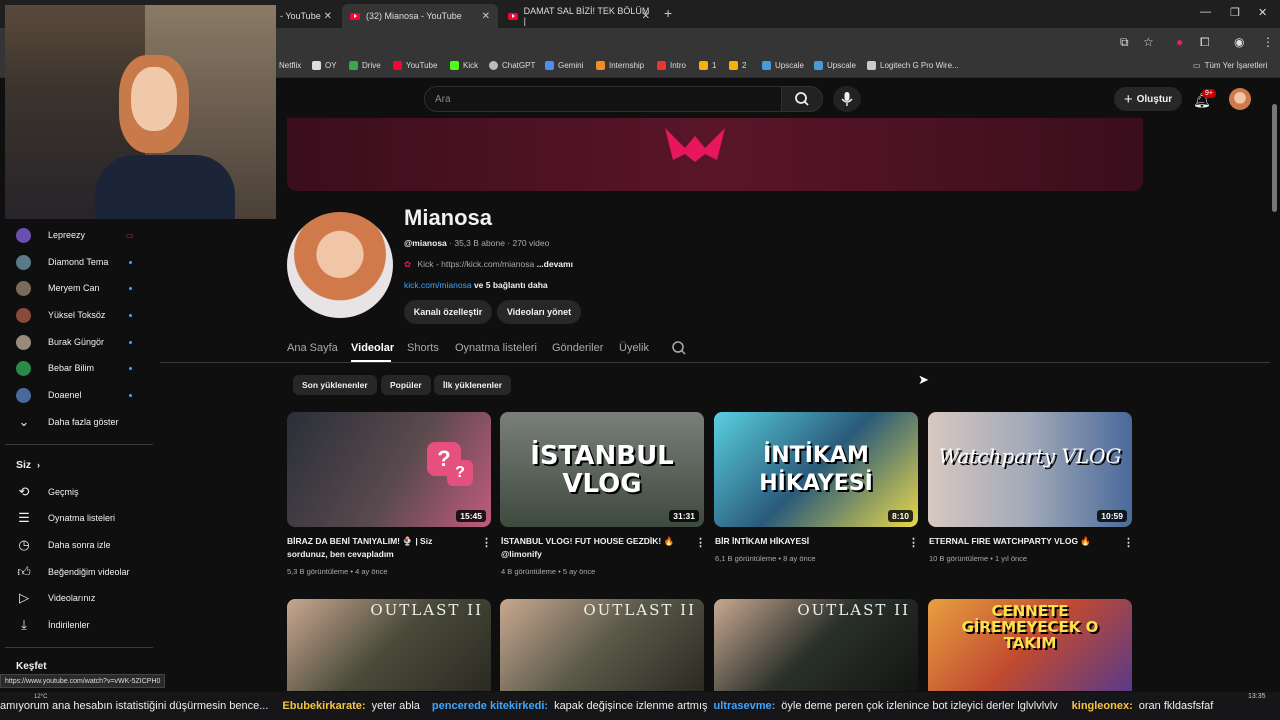 The height and width of the screenshot is (720, 1280). Describe the element at coordinates (76, 625) in the screenshot. I see `sidebar-item-downloads: ⤓ İndirilenler` at that location.